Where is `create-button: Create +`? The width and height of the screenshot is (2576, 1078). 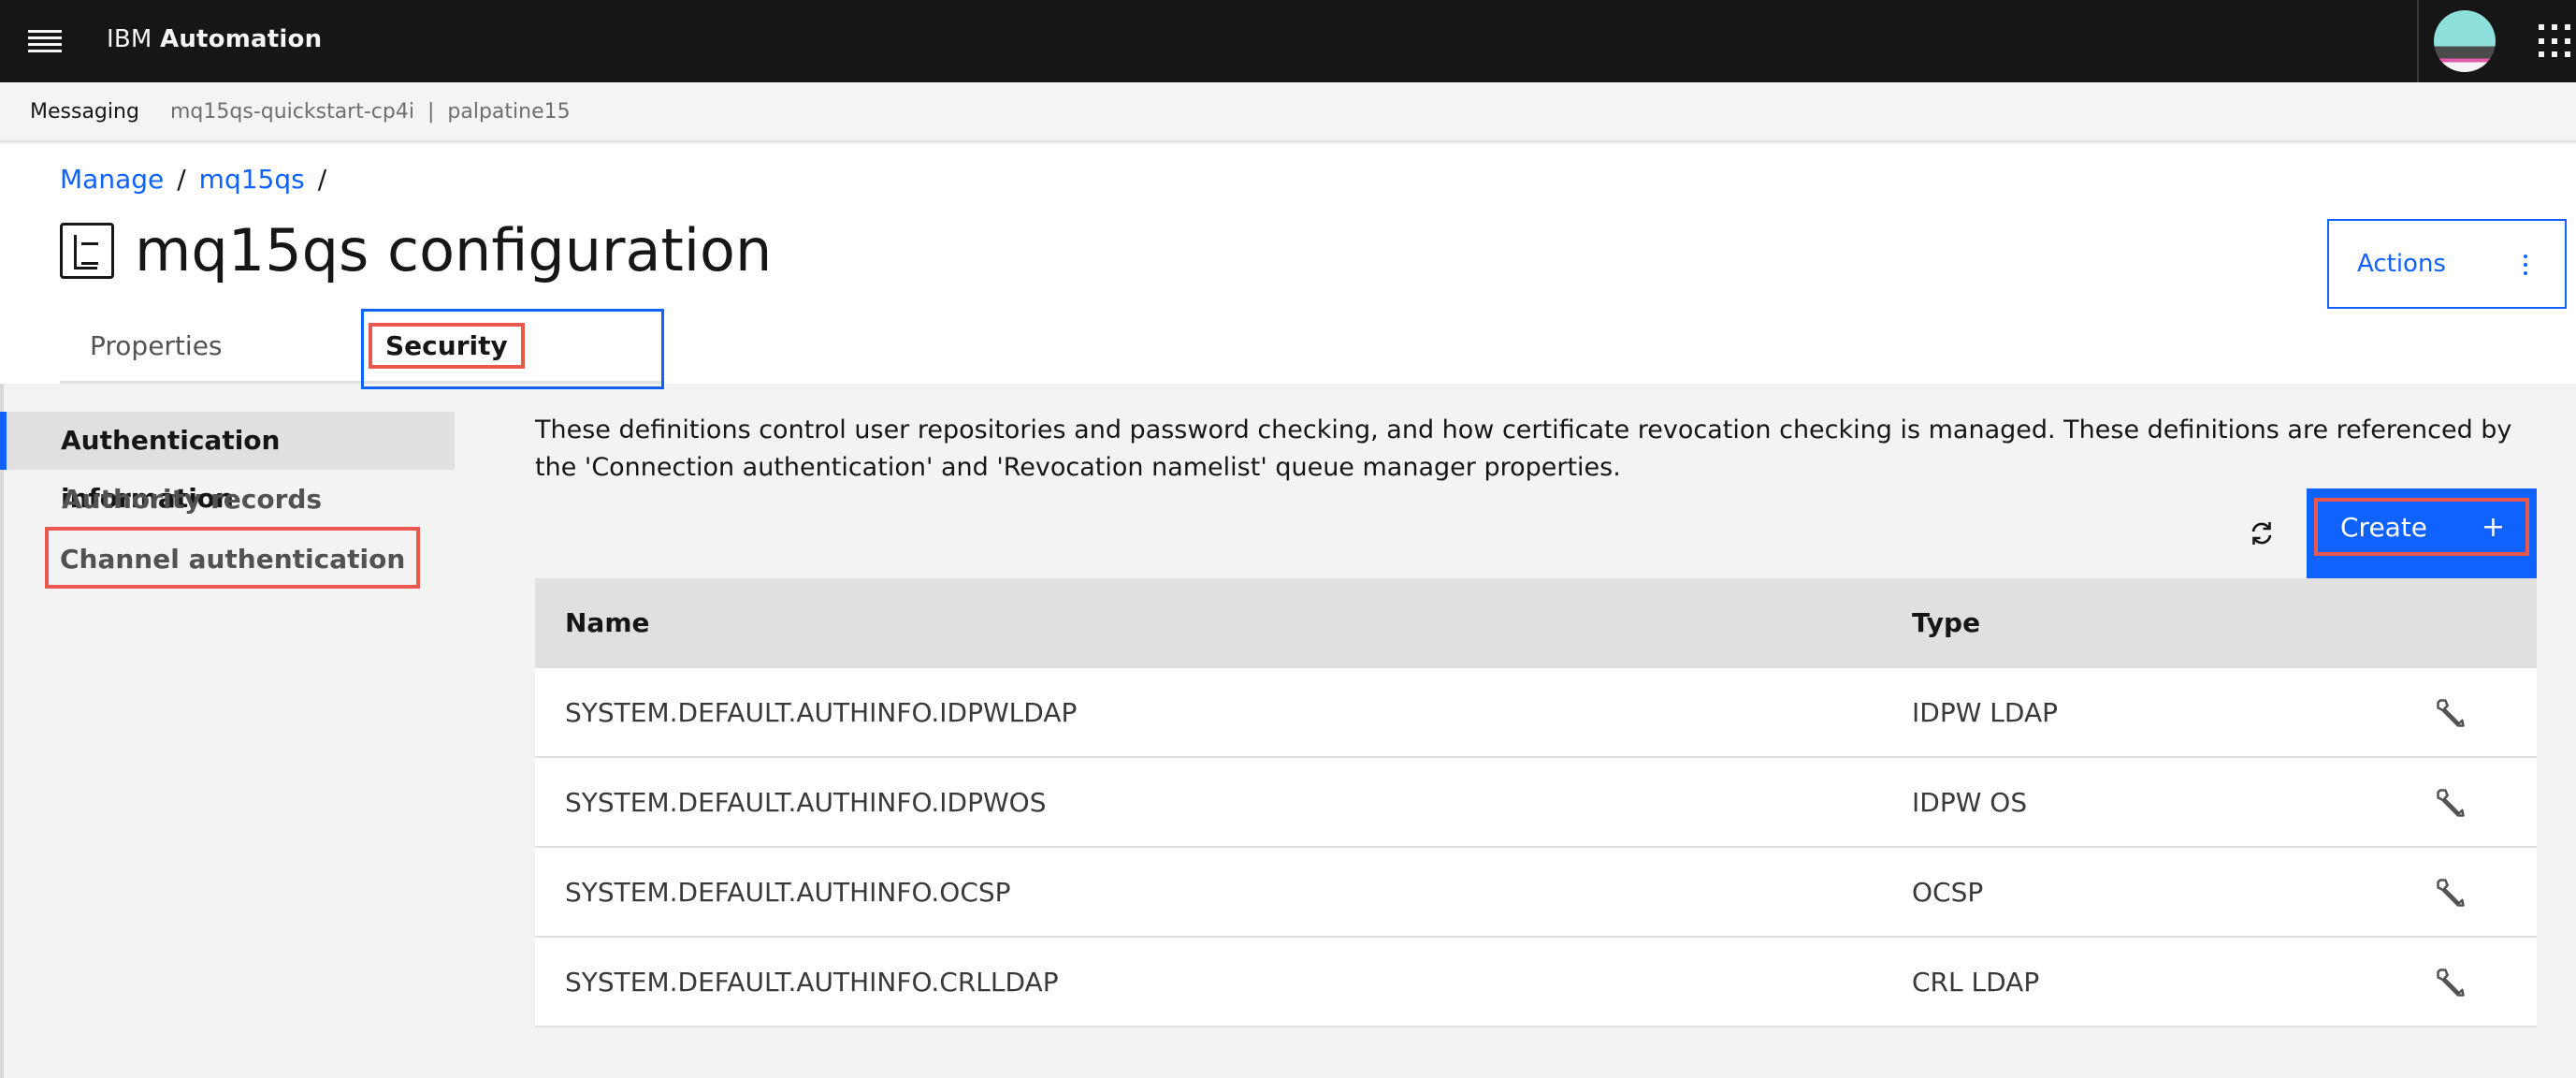 create-button: Create + is located at coordinates (2421, 527).